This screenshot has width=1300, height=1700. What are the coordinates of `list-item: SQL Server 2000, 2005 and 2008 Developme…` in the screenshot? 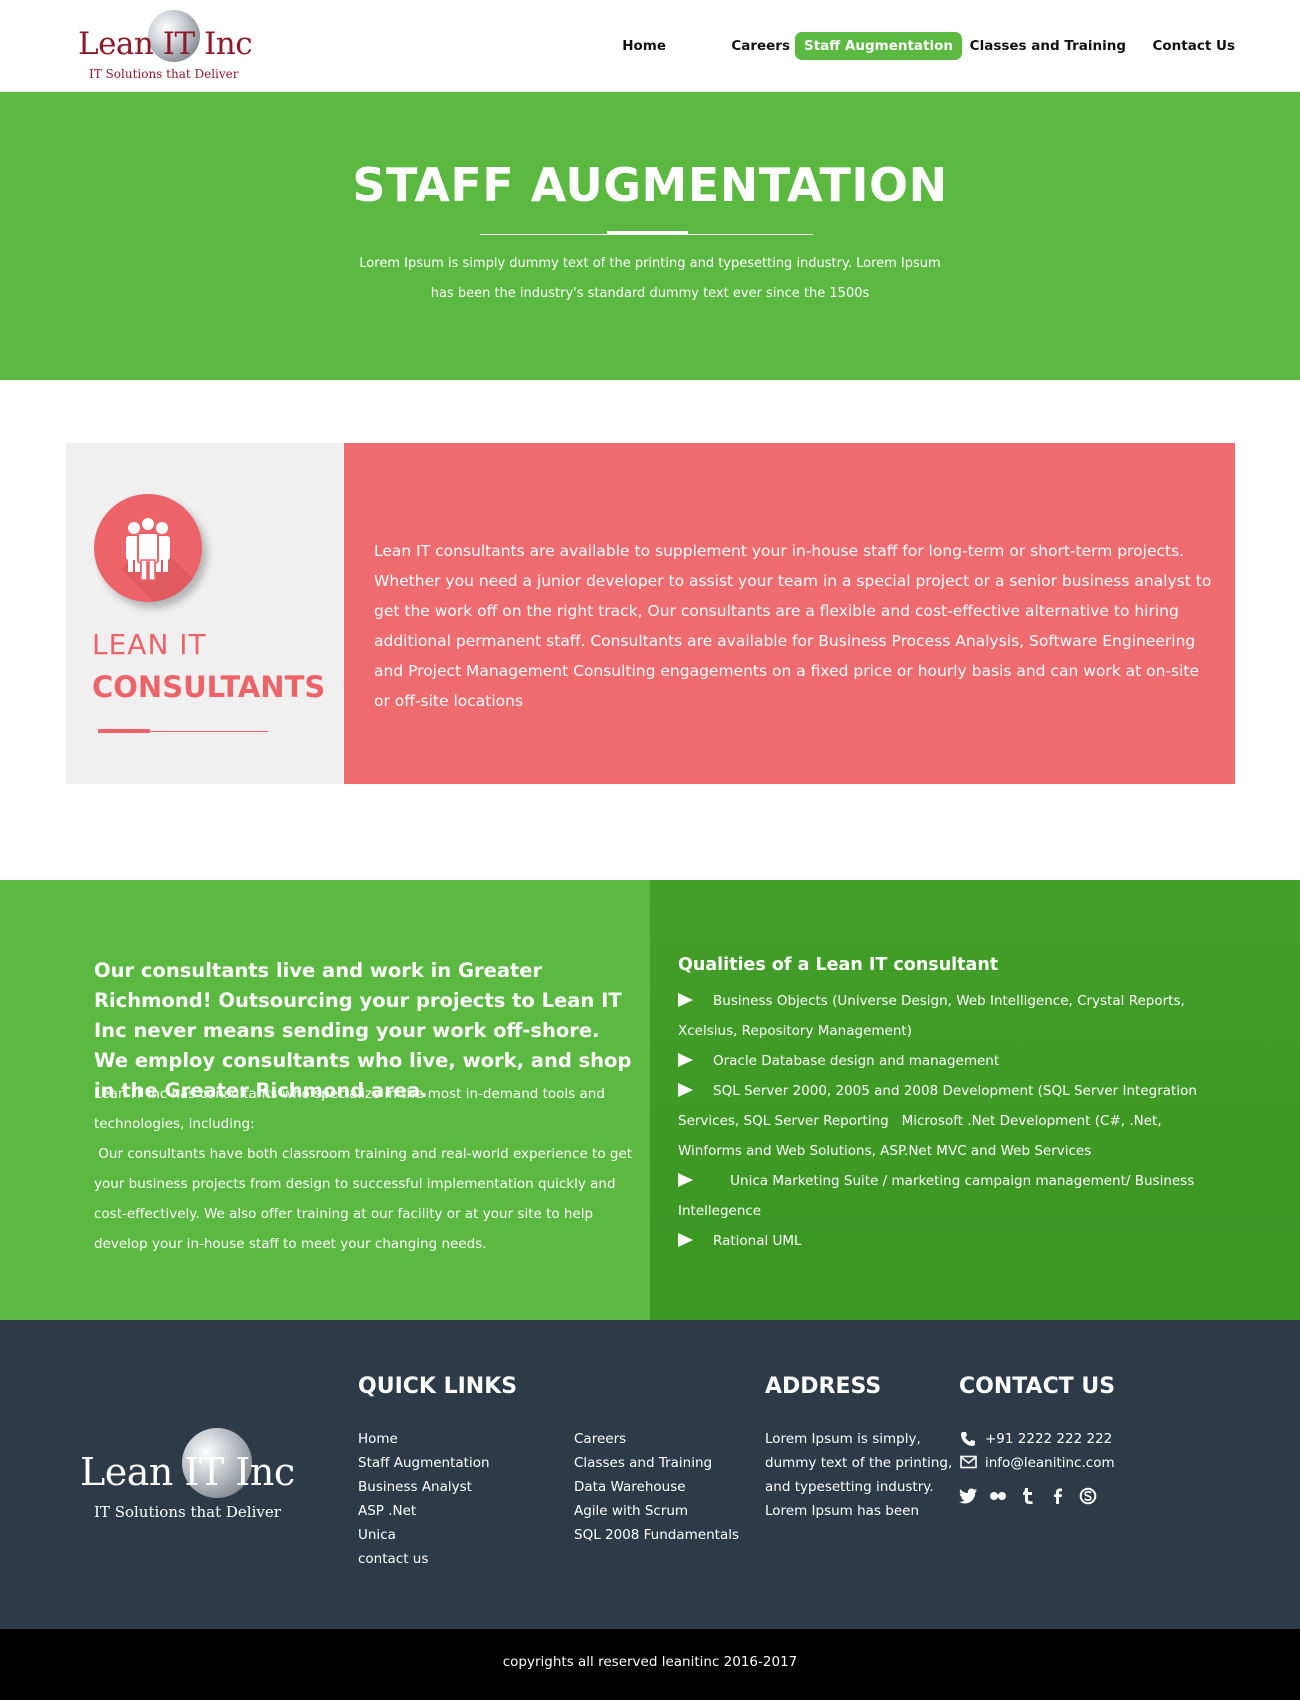 It's located at (940, 1121).